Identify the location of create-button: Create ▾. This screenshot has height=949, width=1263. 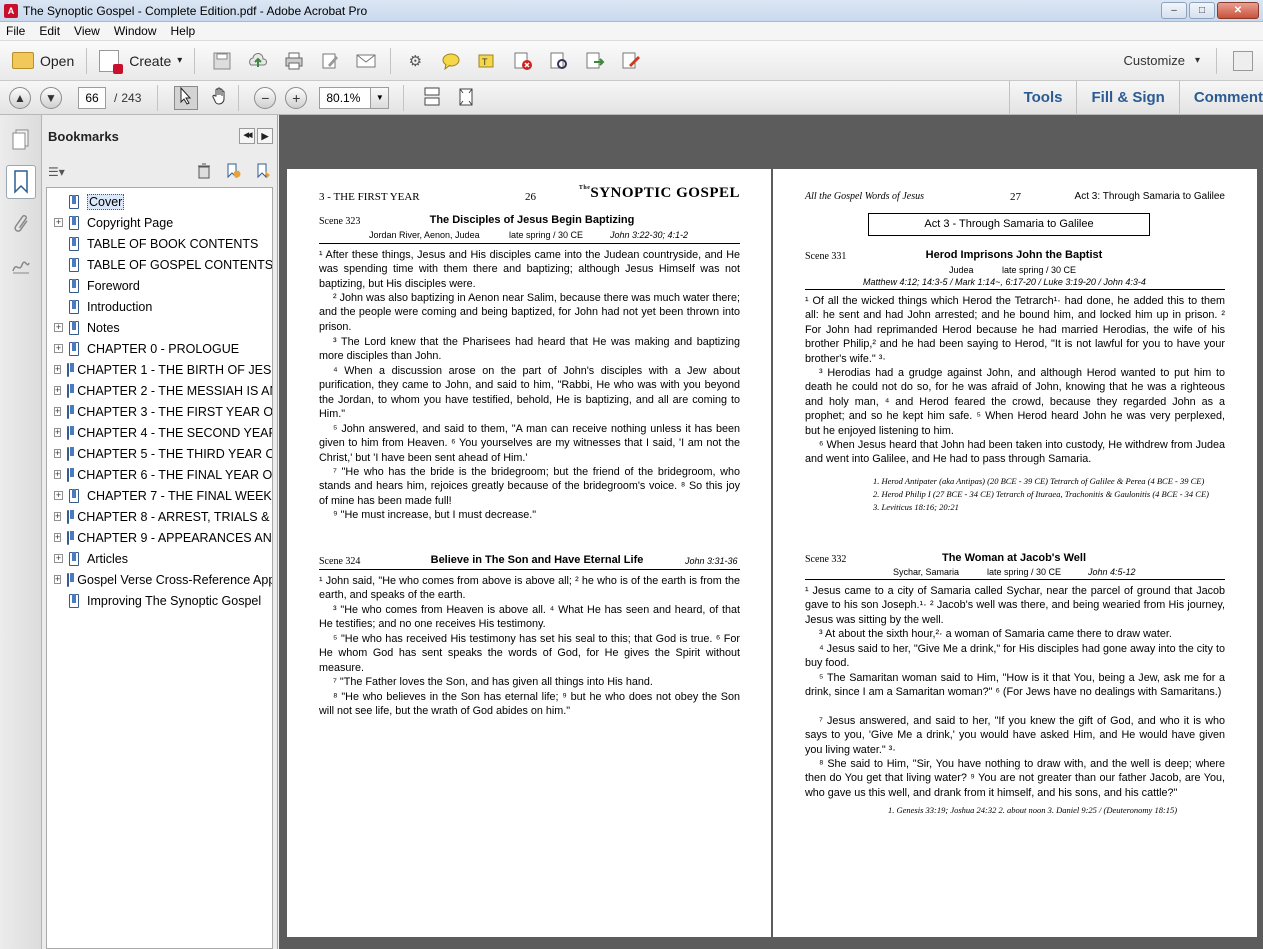
(140, 61).